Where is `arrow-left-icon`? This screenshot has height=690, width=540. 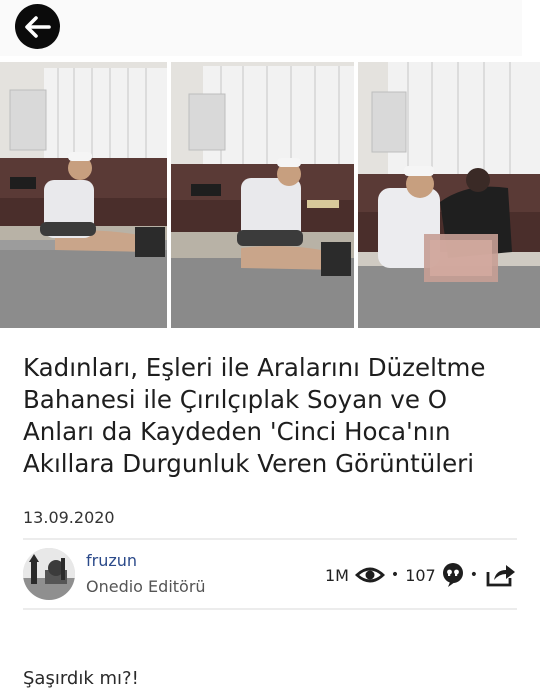
arrow-left-icon is located at coordinates (37, 26).